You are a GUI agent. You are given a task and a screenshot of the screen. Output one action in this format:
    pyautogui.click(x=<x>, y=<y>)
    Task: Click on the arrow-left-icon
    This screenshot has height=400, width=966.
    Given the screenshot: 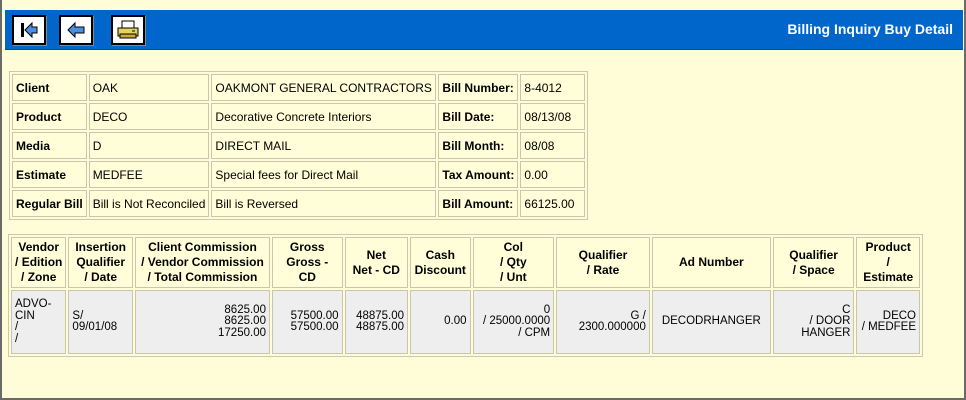 What is the action you would take?
    pyautogui.click(x=76, y=30)
    